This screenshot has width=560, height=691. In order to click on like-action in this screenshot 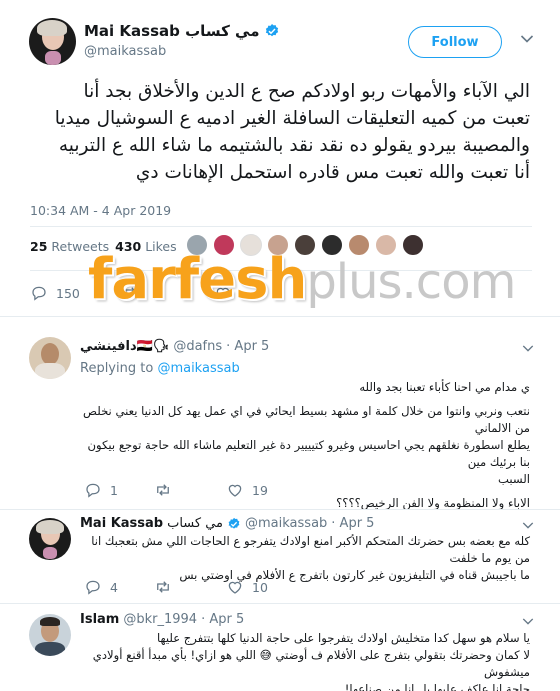, I will do `click(227, 293)`.